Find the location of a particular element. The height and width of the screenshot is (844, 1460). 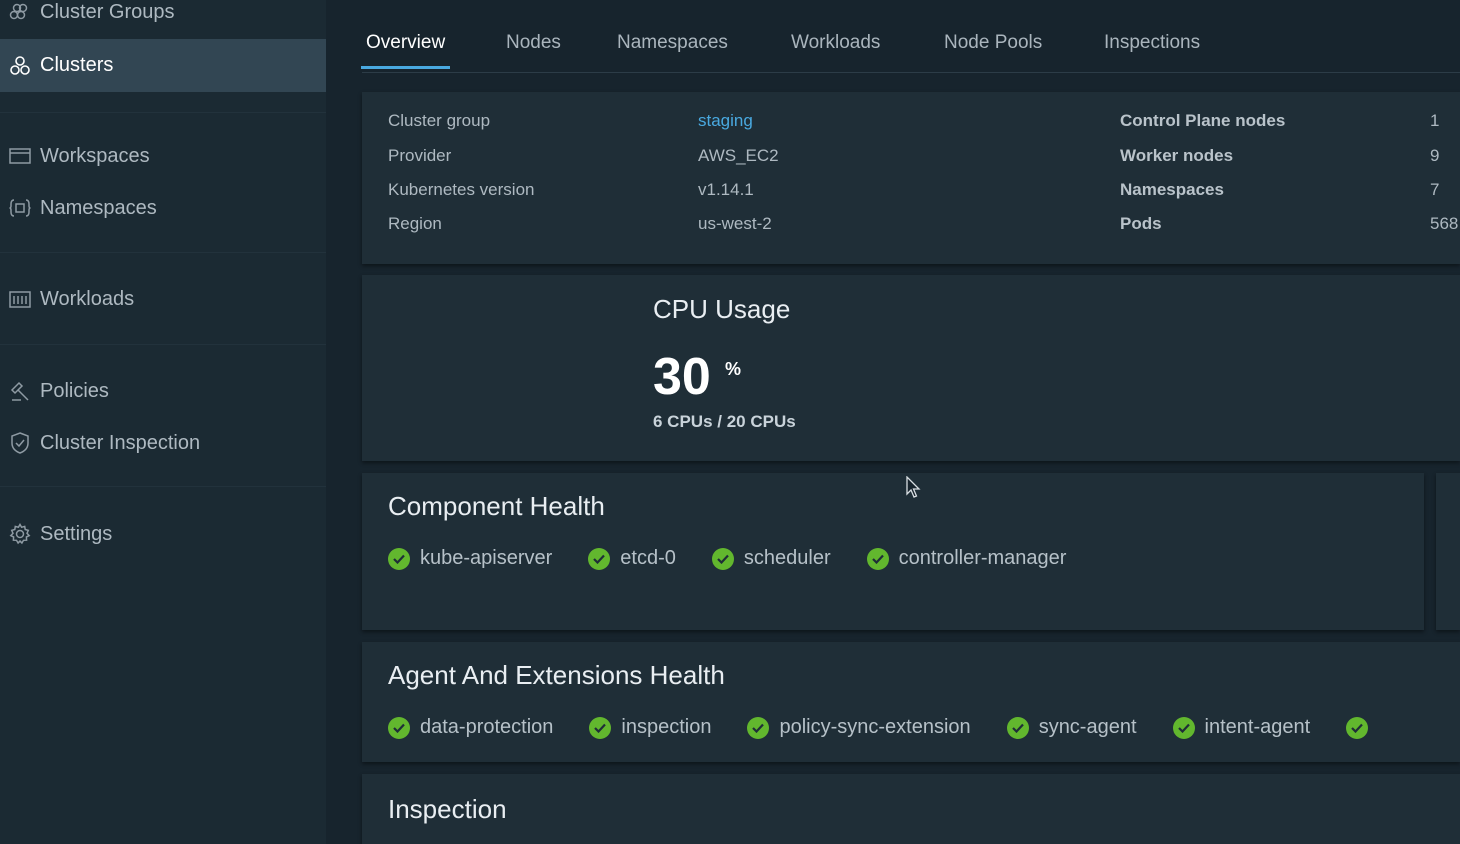

sidebar-item-clusters: Clusters is located at coordinates (163, 65).